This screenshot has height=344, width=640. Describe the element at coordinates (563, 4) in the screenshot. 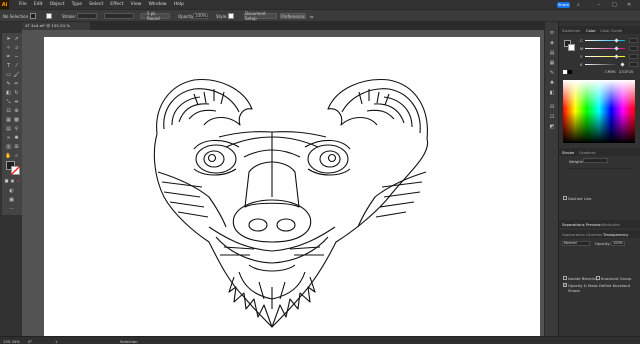

I see `share-button: Share` at that location.